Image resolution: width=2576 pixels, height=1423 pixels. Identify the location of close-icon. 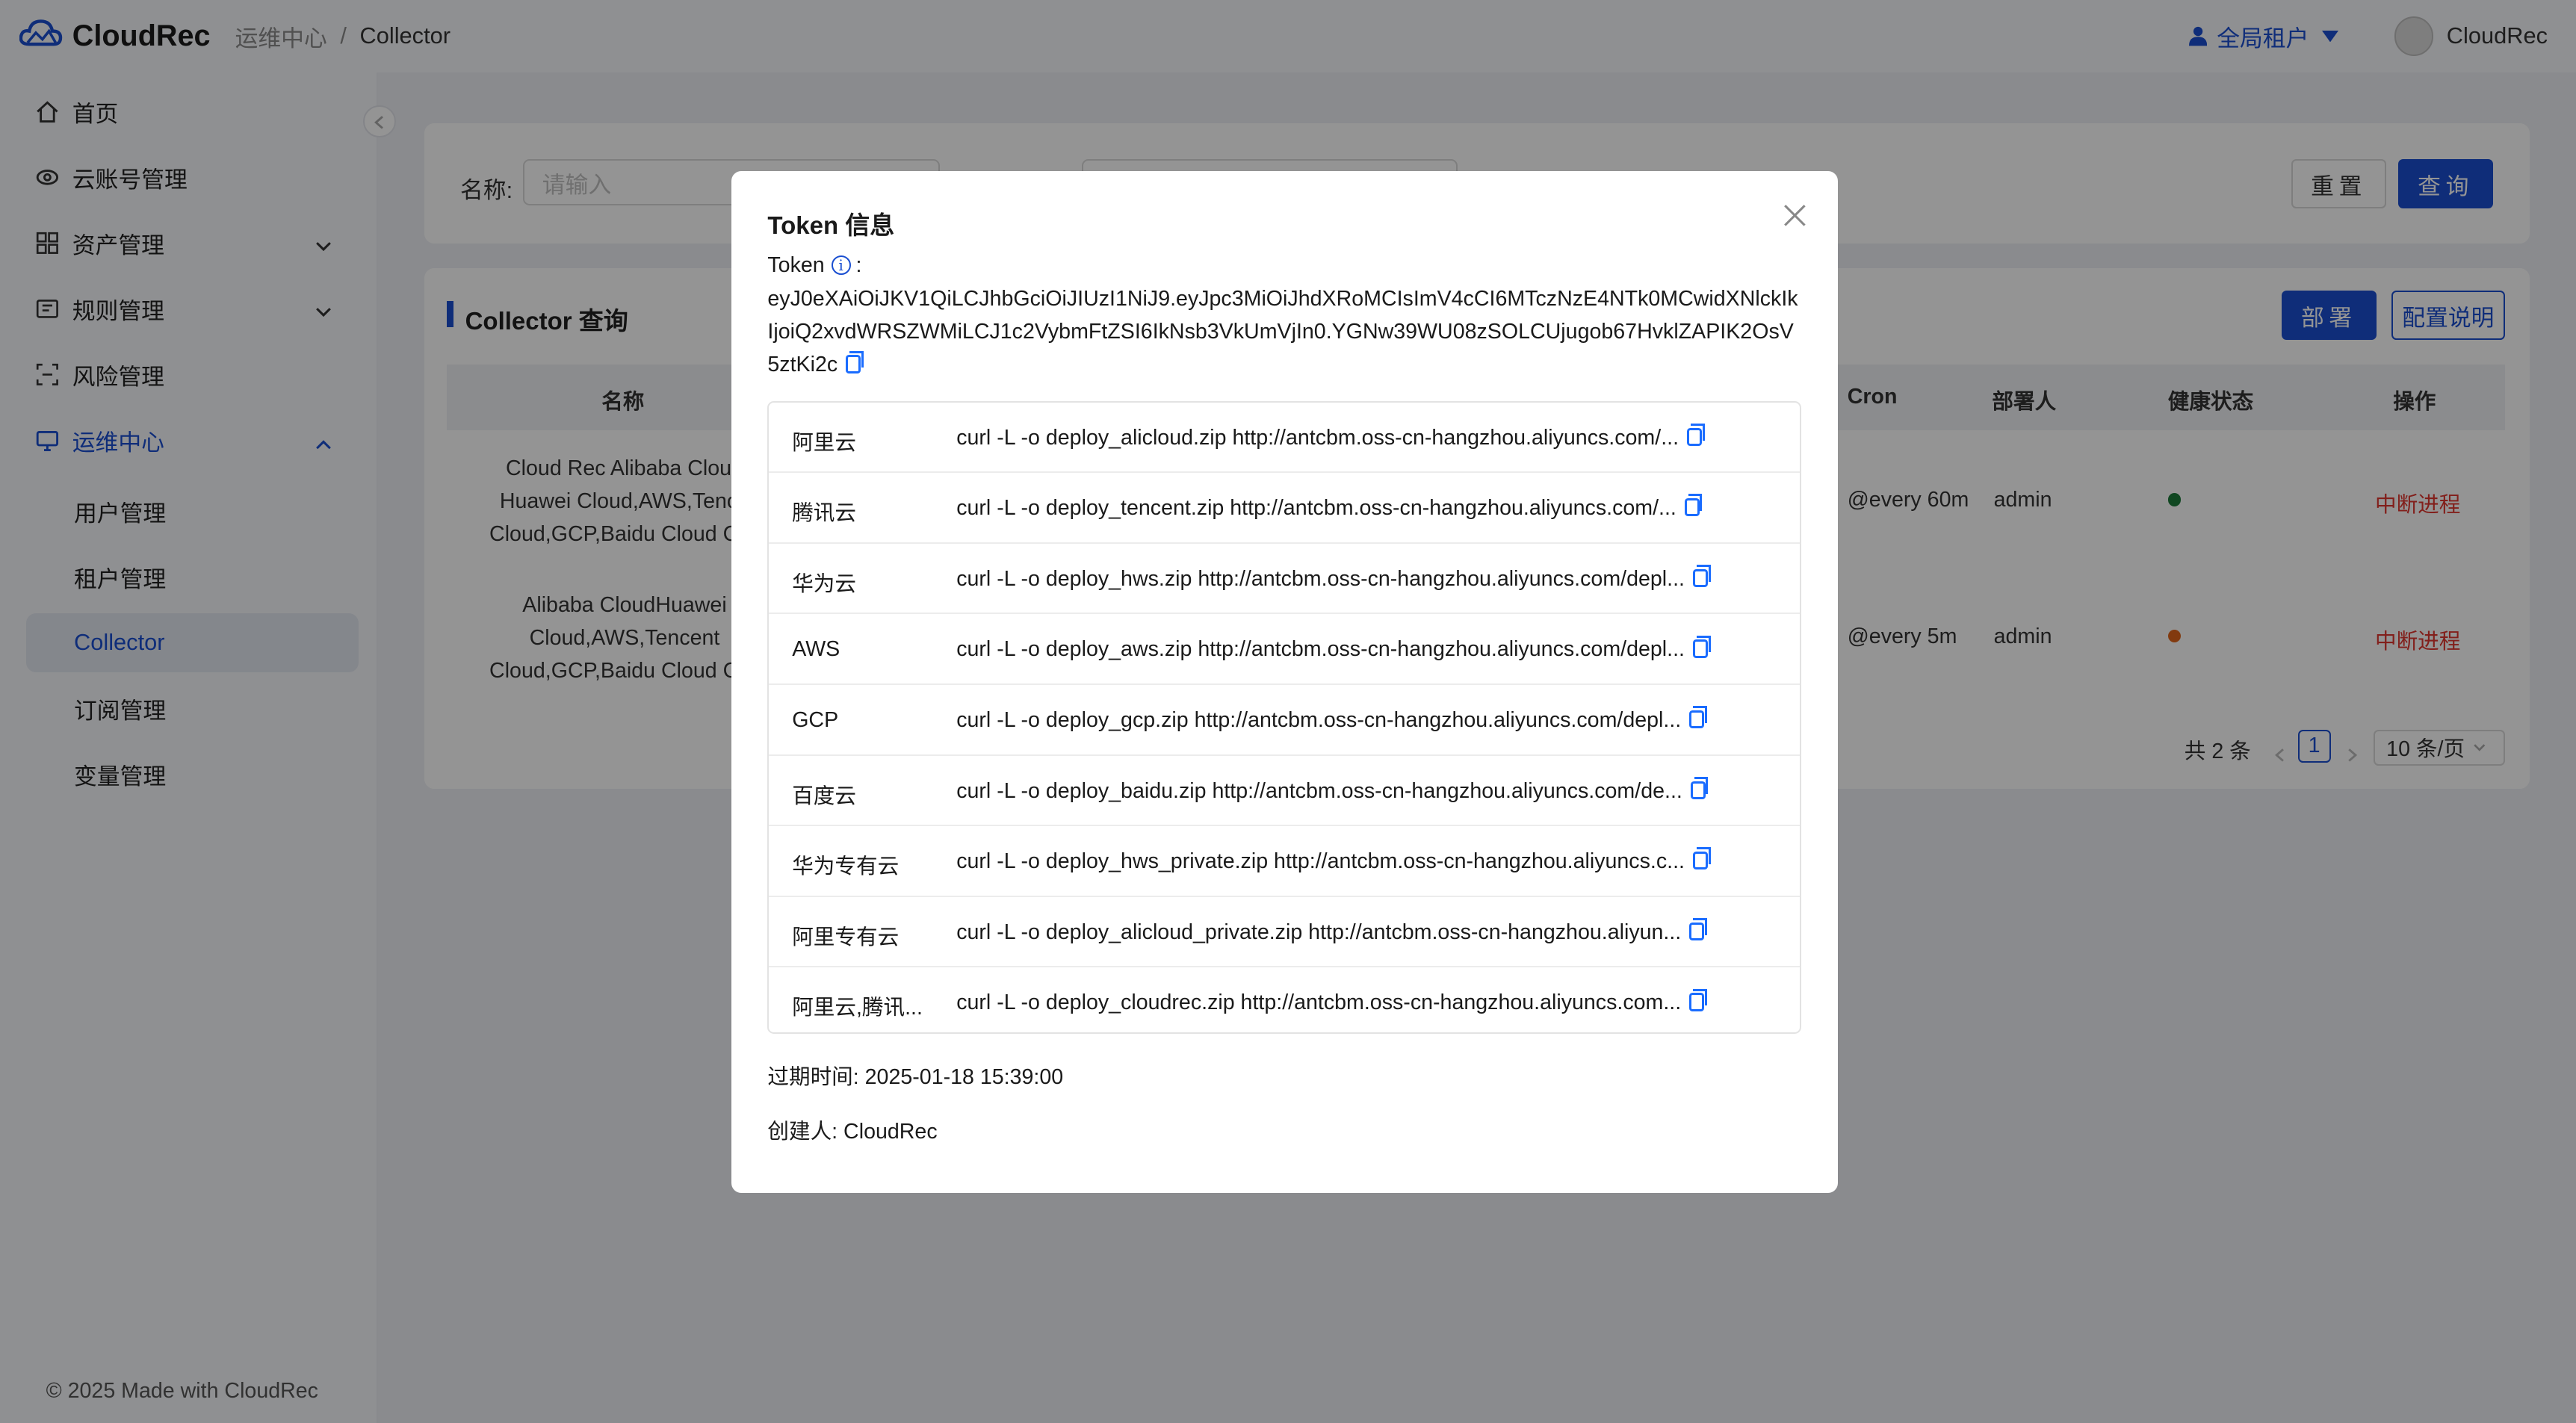
(1794, 215).